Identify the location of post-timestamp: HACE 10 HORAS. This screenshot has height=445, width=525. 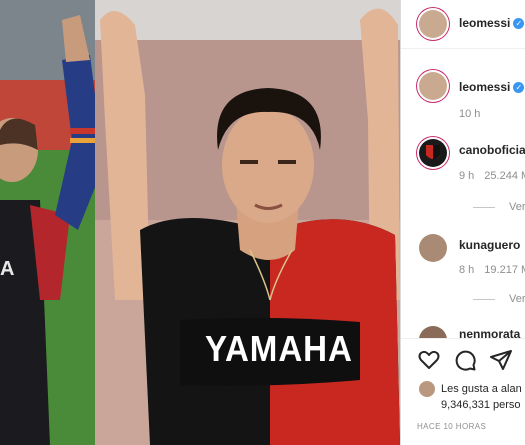
(452, 426).